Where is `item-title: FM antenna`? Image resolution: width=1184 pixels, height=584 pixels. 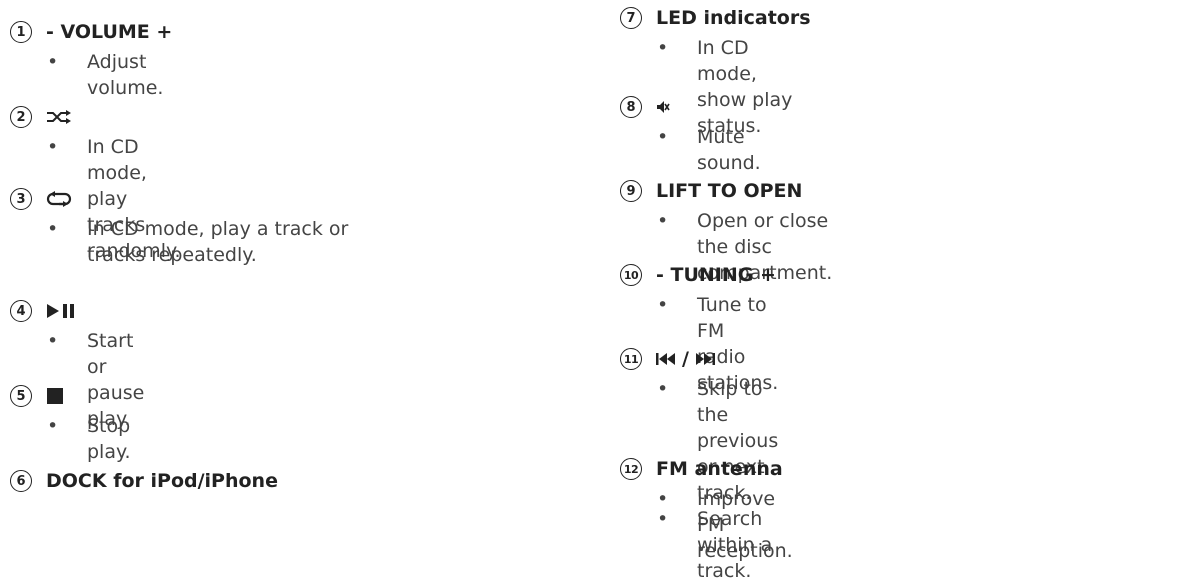 item-title: FM antenna is located at coordinates (719, 469).